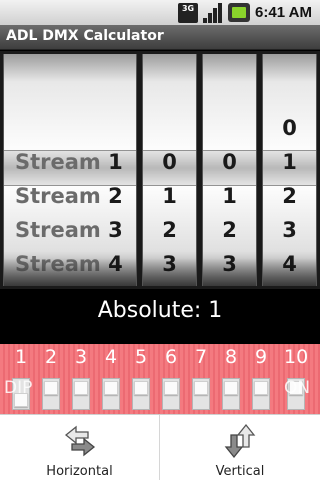  I want to click on dip-switch-number: 9, so click(261, 357).